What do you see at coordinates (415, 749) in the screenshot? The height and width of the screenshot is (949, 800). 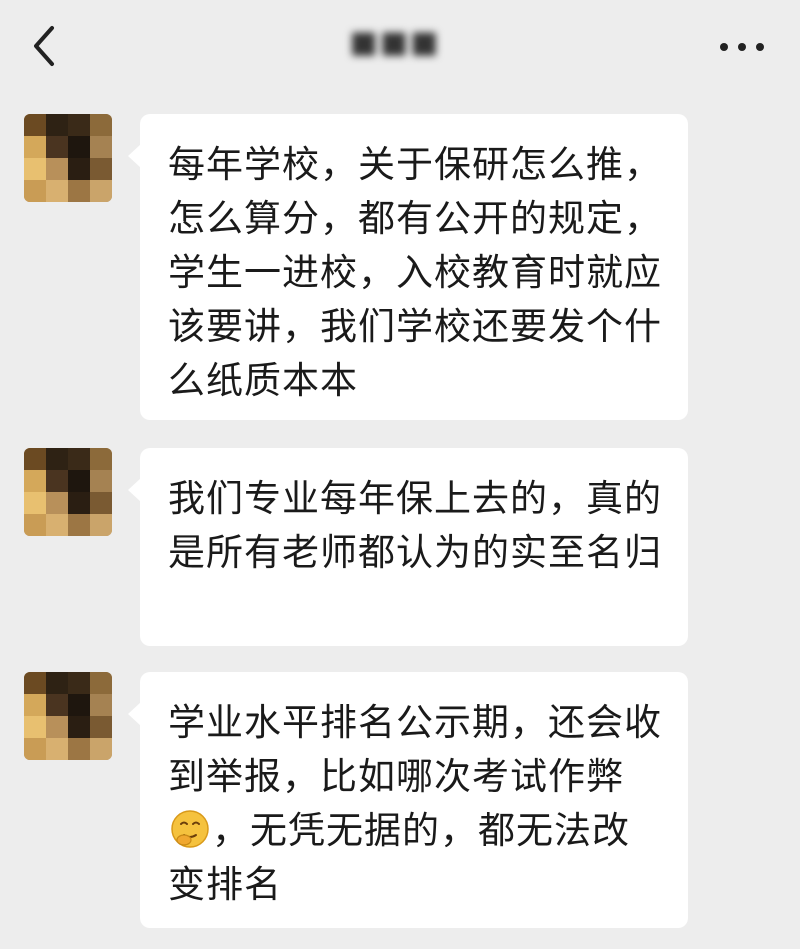 I see `message-text-part: 学业水平排名公示期，还会收到举报，比如哪次考试作弊` at bounding box center [415, 749].